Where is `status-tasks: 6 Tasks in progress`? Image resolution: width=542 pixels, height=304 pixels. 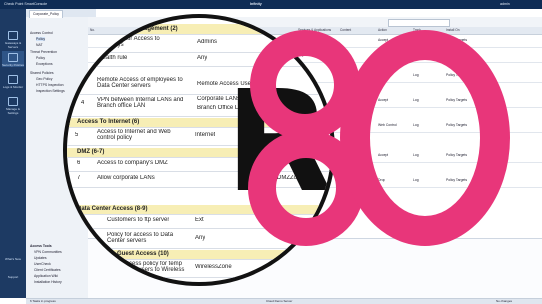 status-tasks: 6 Tasks in progress is located at coordinates (43, 301).